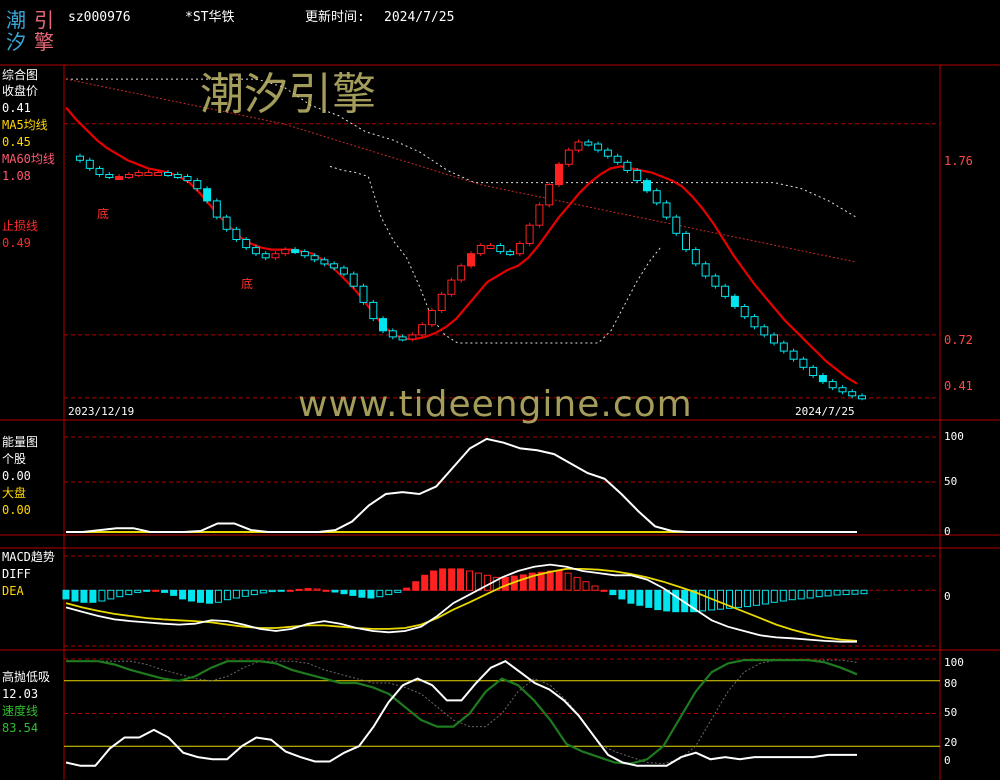  I want to click on energy-market-label: 大盘, so click(14, 493).